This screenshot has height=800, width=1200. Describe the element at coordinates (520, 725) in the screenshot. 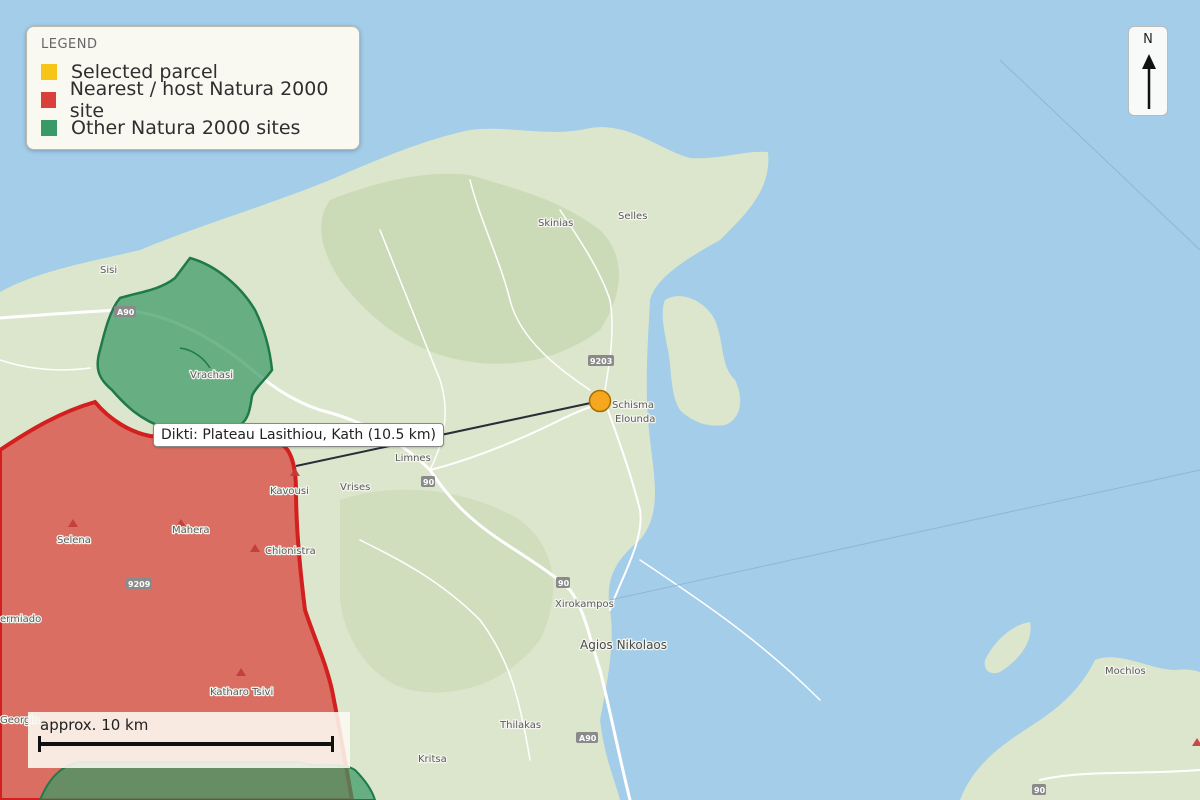

I see `place-thilakas: Thilakas` at that location.